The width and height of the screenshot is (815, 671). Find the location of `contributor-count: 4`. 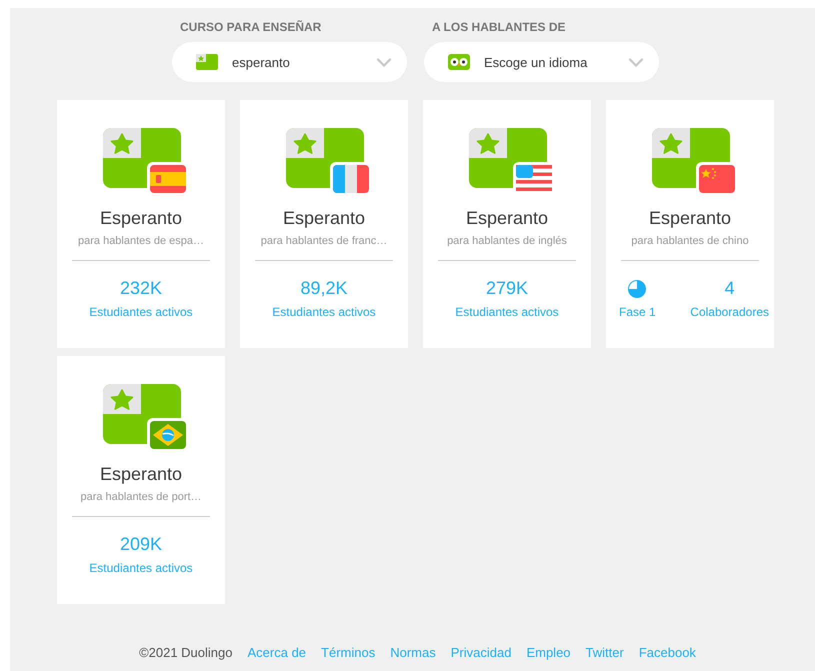

contributor-count: 4 is located at coordinates (729, 289).